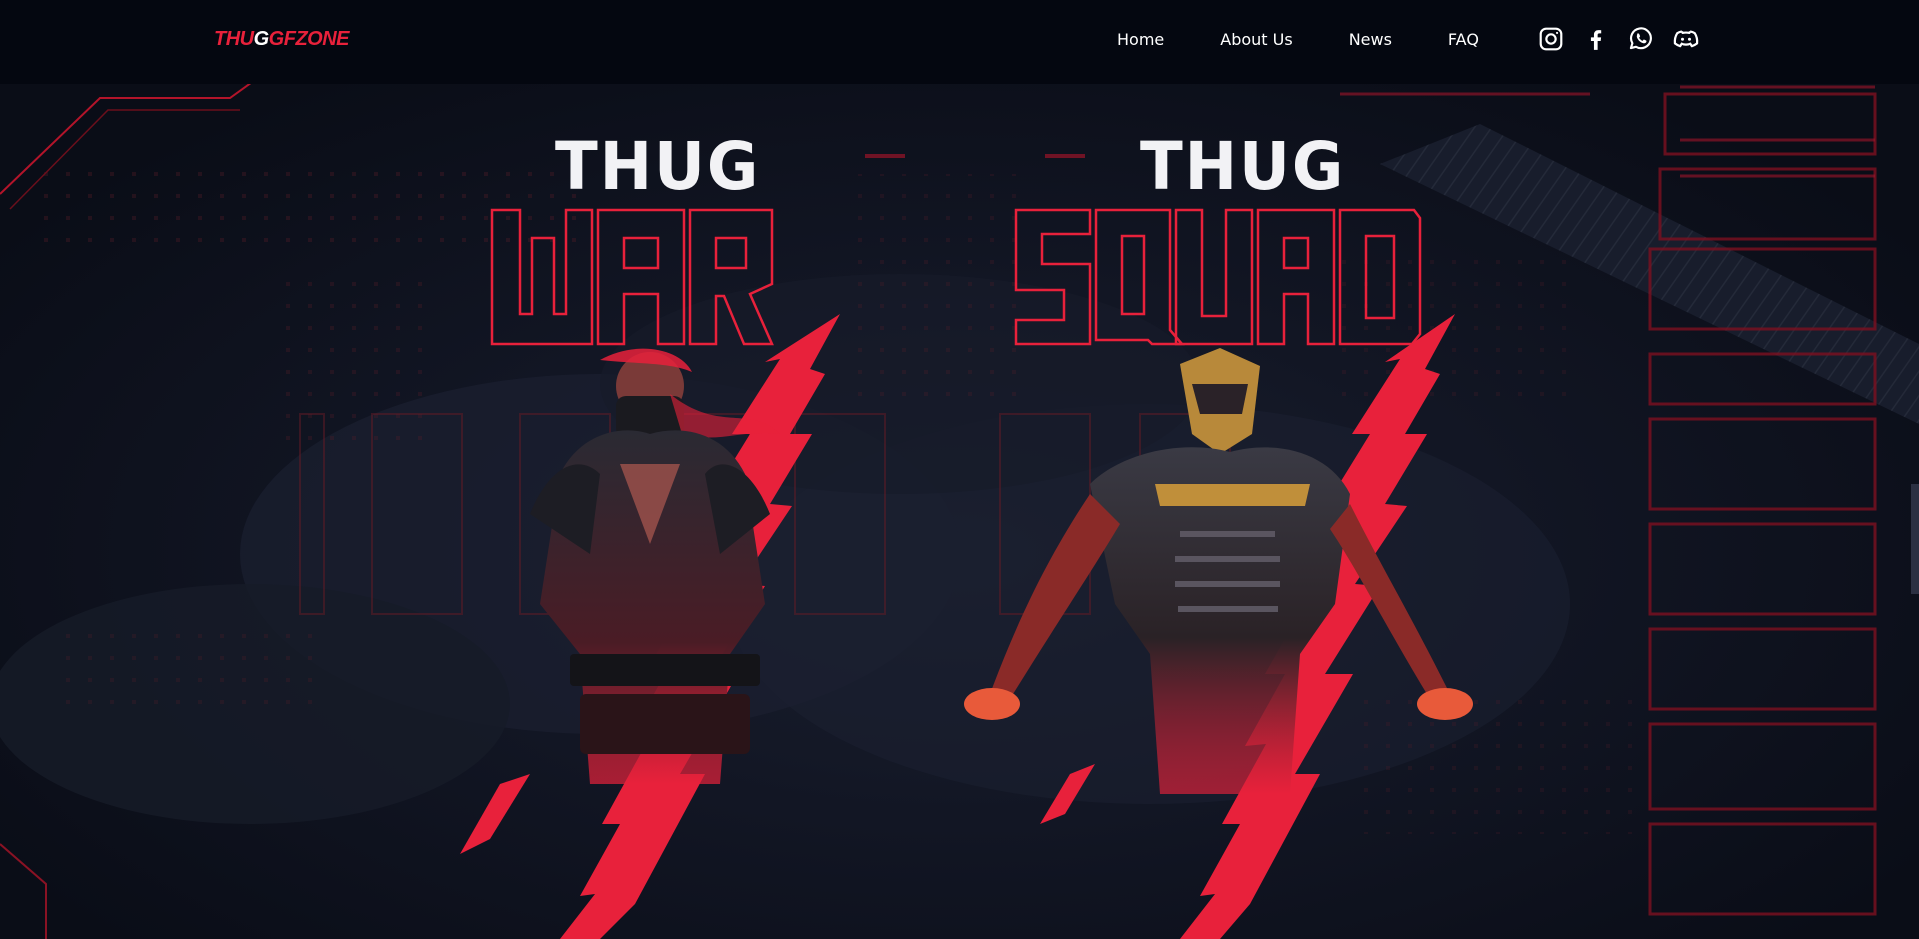 Image resolution: width=1919 pixels, height=939 pixels. I want to click on brand-logo: THU G GFZ ONE, so click(282, 39).